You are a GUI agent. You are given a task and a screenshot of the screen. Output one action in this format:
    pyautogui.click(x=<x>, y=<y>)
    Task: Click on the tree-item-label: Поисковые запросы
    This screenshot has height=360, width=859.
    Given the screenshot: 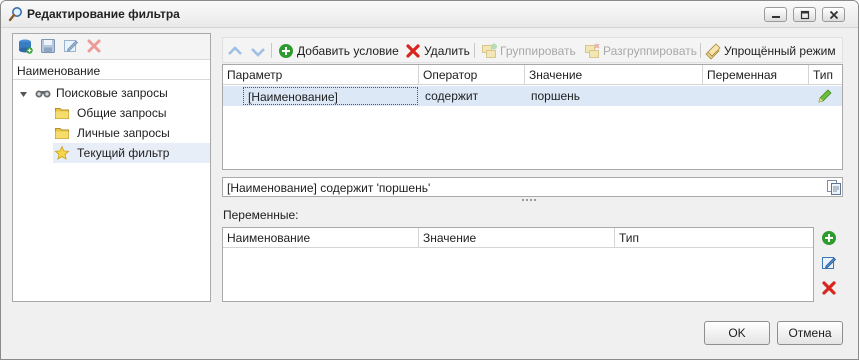 What is the action you would take?
    pyautogui.click(x=112, y=93)
    